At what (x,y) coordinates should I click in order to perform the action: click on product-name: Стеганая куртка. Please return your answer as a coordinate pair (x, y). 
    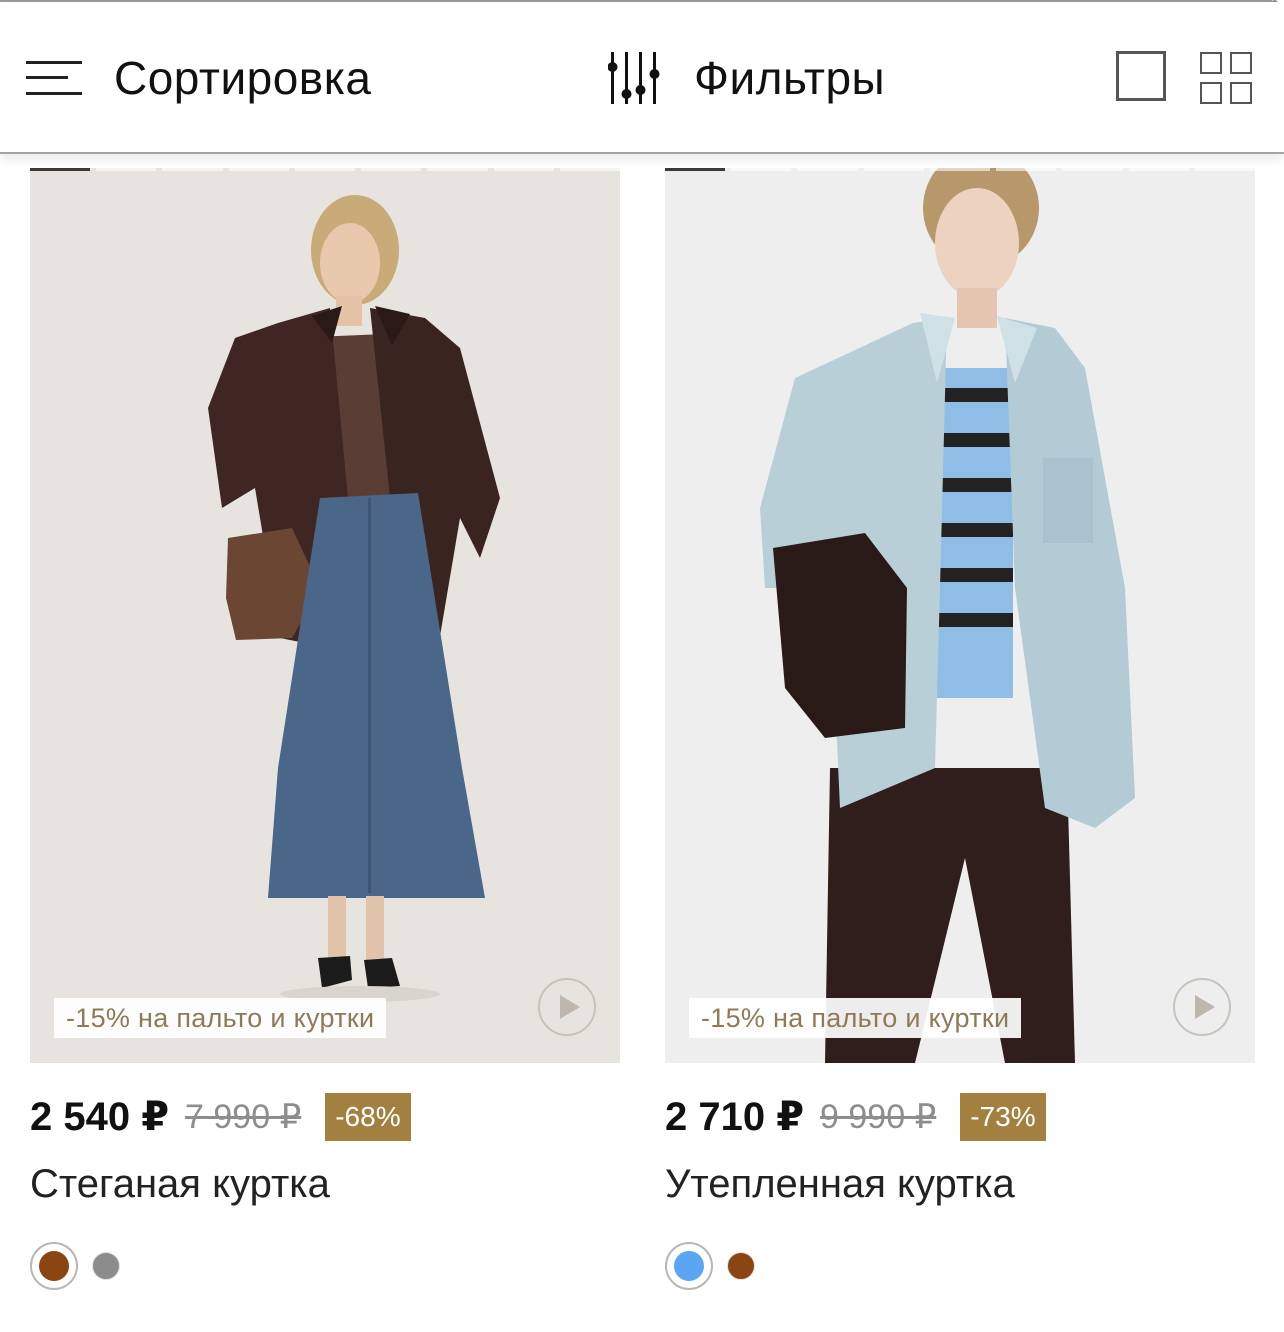
    Looking at the image, I should click on (180, 1184).